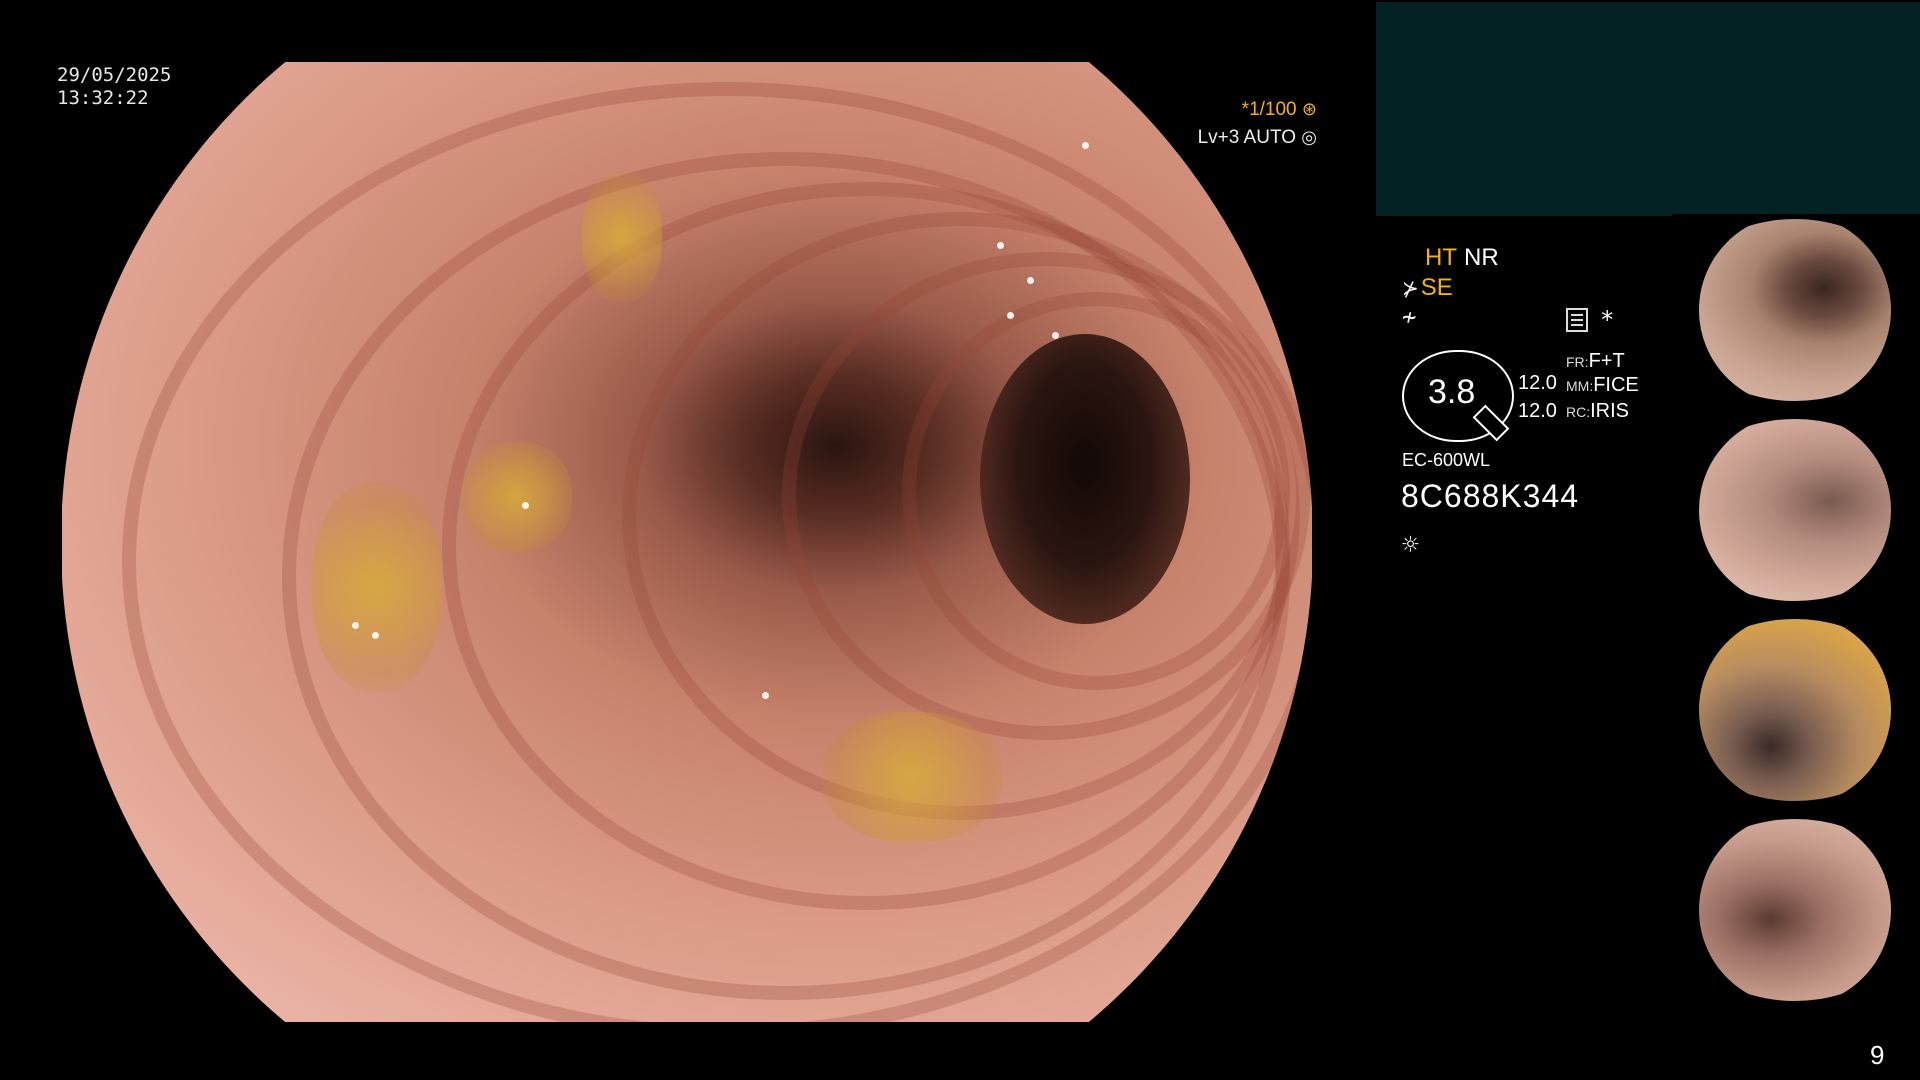  Describe the element at coordinates (1409, 317) in the screenshot. I see `enhancement-icon: ≁` at that location.